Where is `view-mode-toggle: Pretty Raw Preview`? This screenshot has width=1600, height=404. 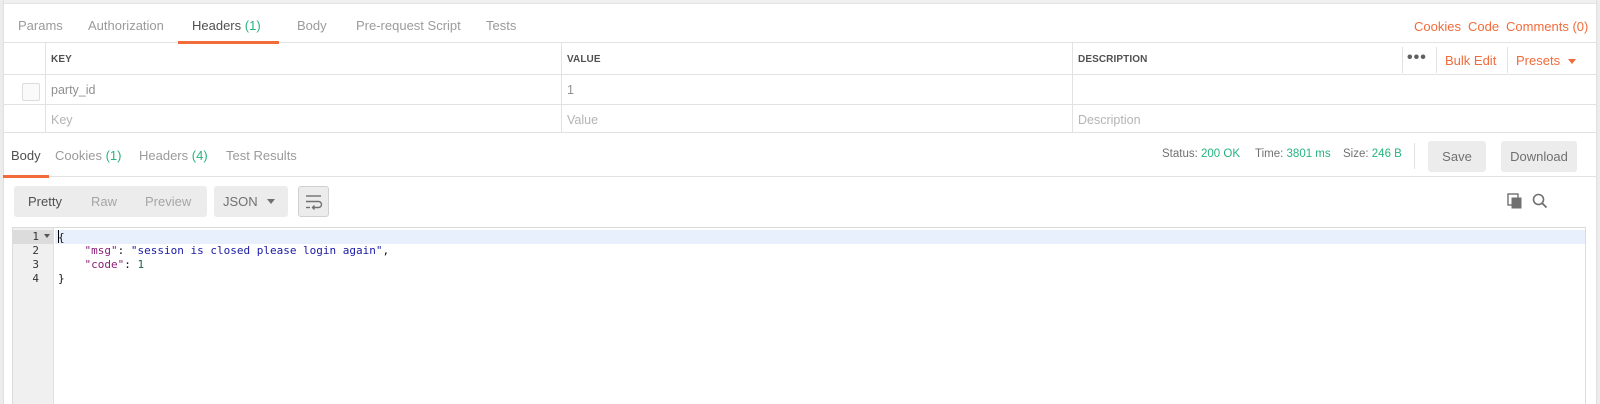 view-mode-toggle: Pretty Raw Preview is located at coordinates (110, 201).